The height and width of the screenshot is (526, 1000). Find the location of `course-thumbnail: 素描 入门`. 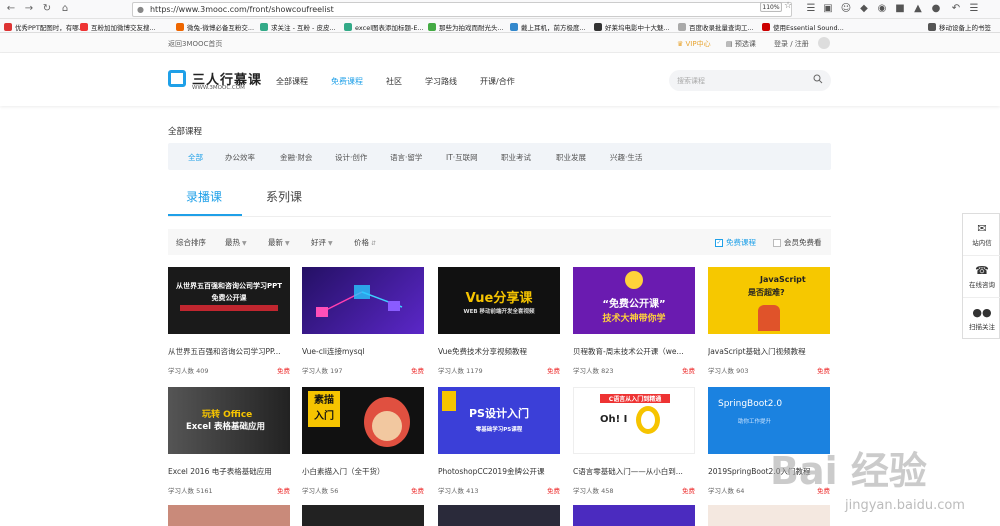

course-thumbnail: 素描 入门 is located at coordinates (363, 420).